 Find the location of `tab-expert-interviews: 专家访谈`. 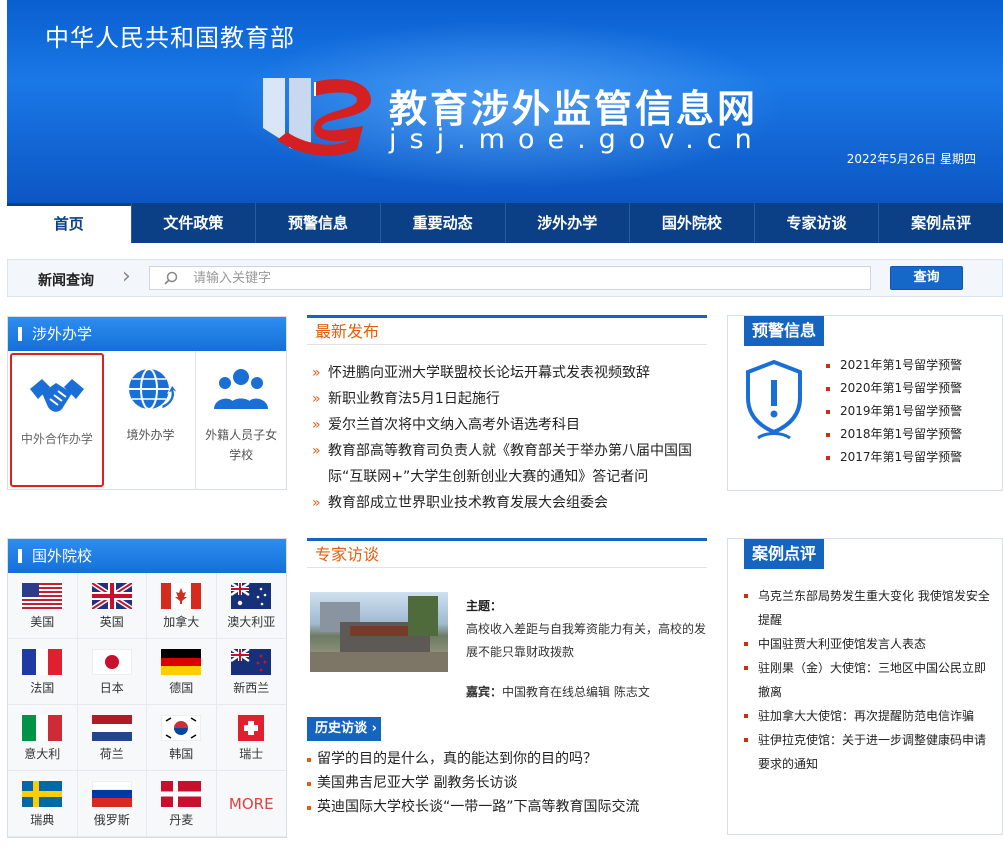

tab-expert-interviews: 专家访谈 is located at coordinates (816, 223).